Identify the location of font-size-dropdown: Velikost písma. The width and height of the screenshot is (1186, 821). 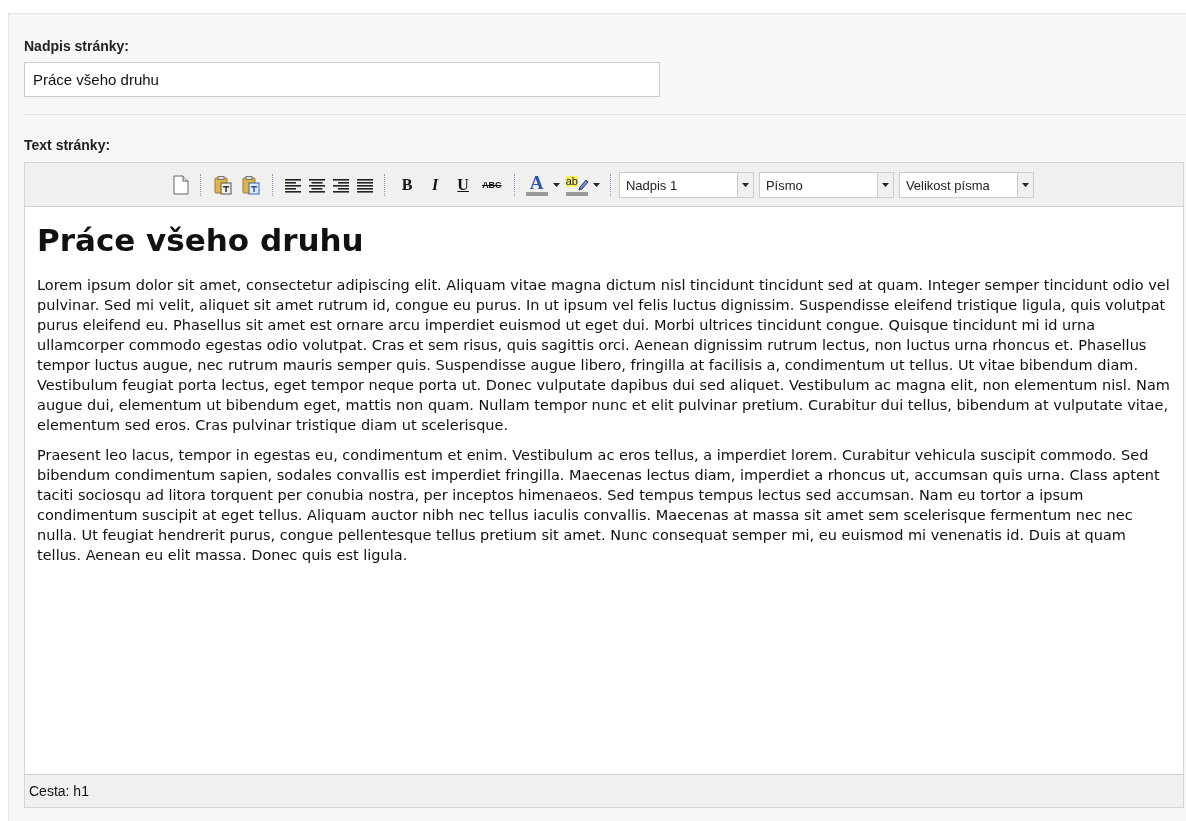
(966, 185).